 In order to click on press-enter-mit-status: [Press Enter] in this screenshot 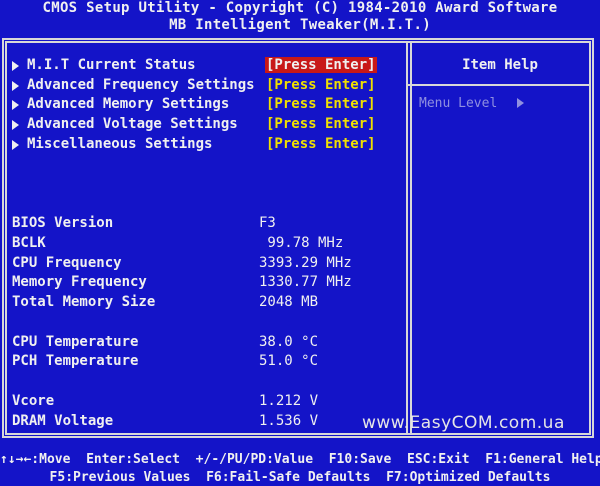, I will do `click(321, 66)`.